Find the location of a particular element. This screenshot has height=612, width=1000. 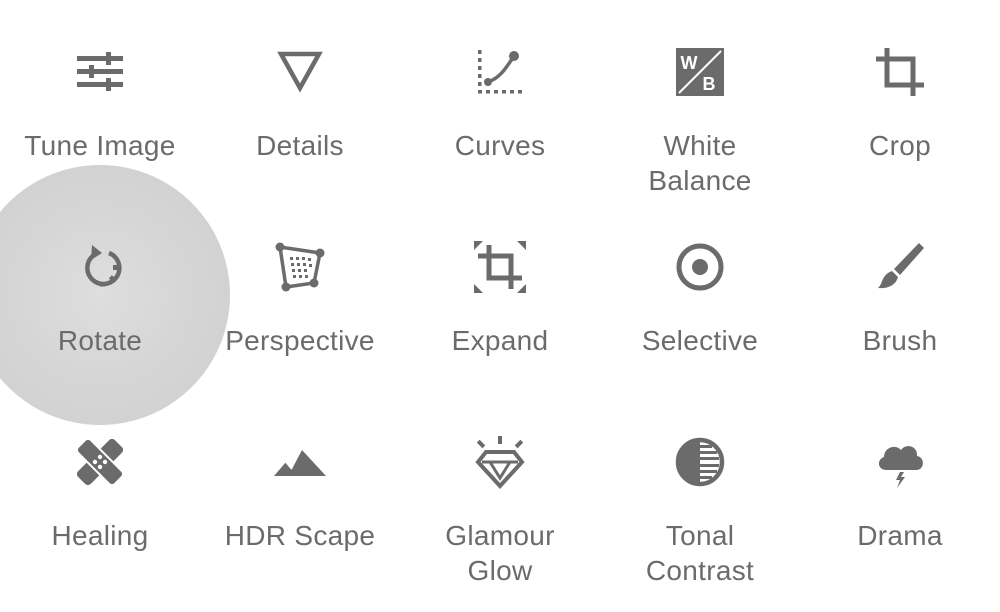

tool-label: Crop is located at coordinates (900, 145).